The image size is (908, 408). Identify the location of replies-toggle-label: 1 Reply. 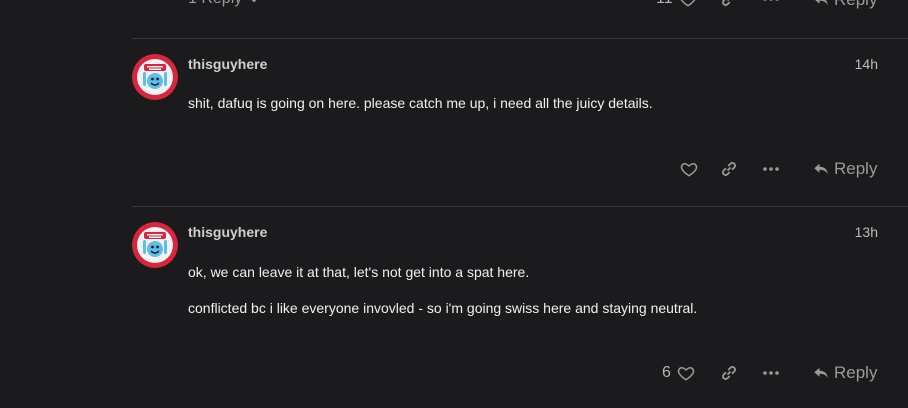
(215, 4).